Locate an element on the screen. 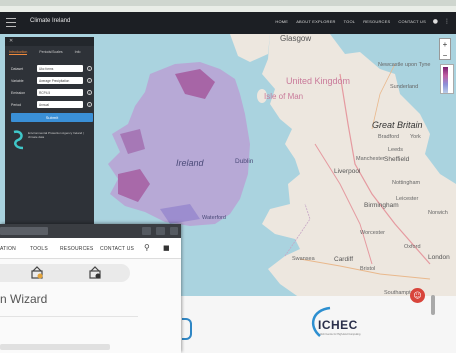 Image resolution: width=456 pixels, height=353 pixels. step-map-icon is located at coordinates (37, 273).